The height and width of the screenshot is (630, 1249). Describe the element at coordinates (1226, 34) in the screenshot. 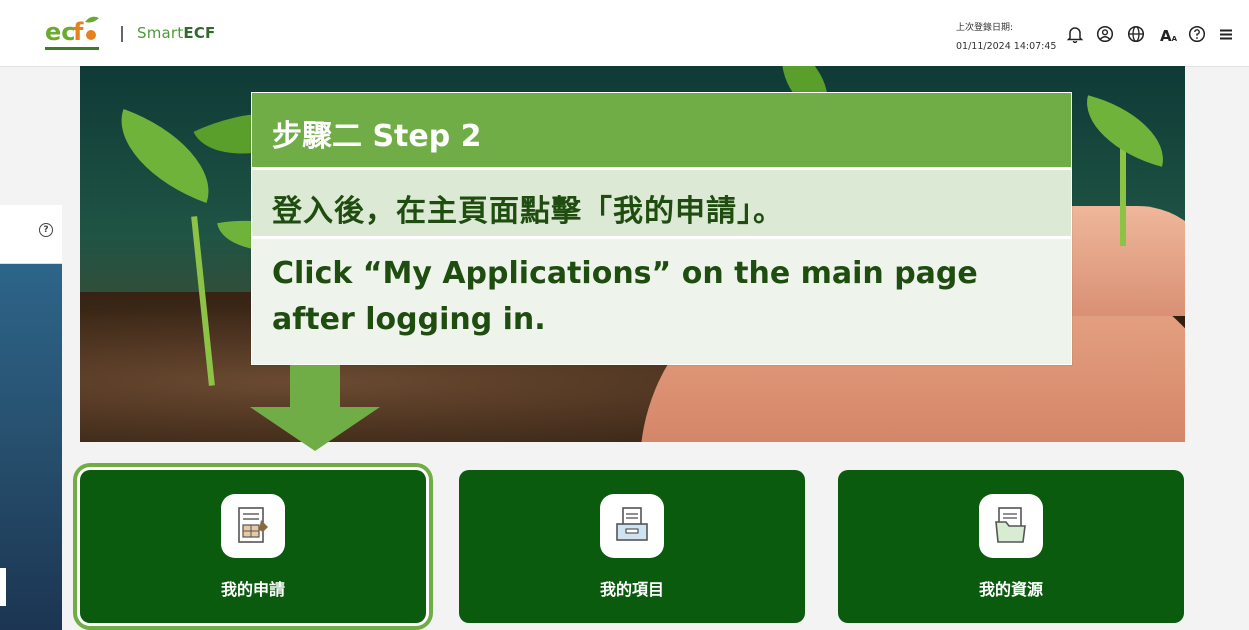

I see `menu-icon` at that location.